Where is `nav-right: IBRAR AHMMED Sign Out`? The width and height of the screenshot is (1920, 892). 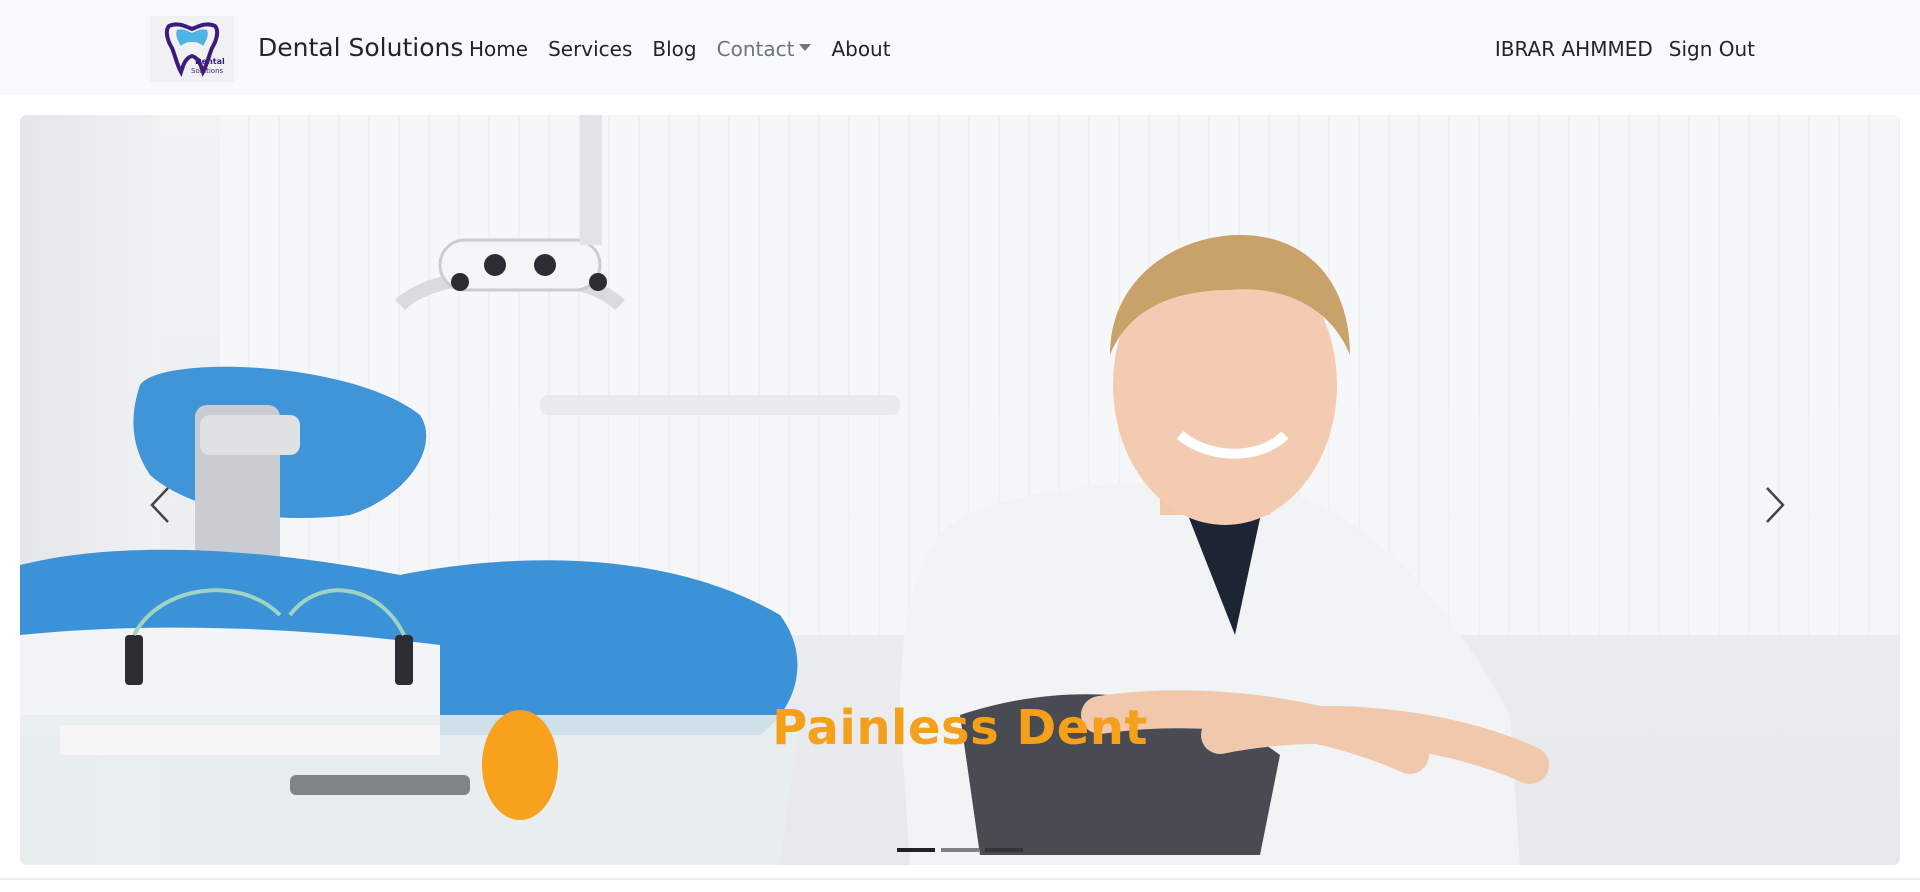
nav-right: IBRAR AHMMED Sign Out is located at coordinates (1625, 49).